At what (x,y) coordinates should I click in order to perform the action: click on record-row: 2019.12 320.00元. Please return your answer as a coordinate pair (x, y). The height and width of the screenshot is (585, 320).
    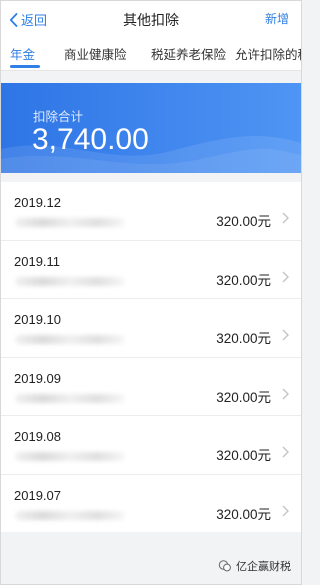
    Looking at the image, I should click on (151, 211).